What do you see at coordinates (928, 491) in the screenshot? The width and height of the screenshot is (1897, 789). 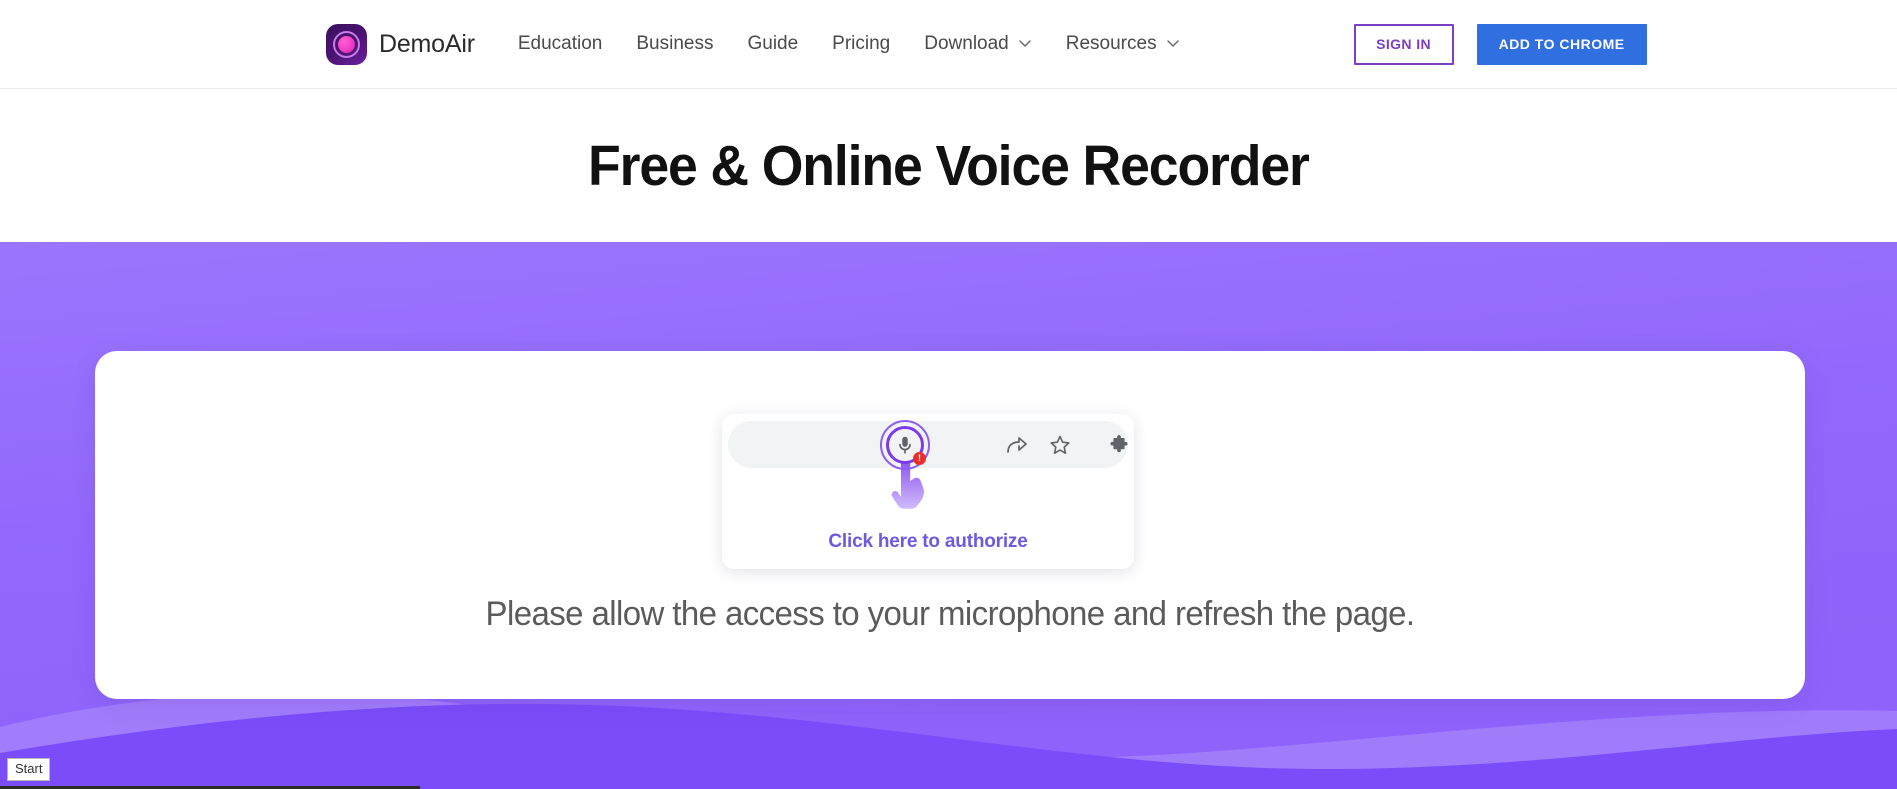 I see `browser-permission-illustration: ! Click here to authorize` at bounding box center [928, 491].